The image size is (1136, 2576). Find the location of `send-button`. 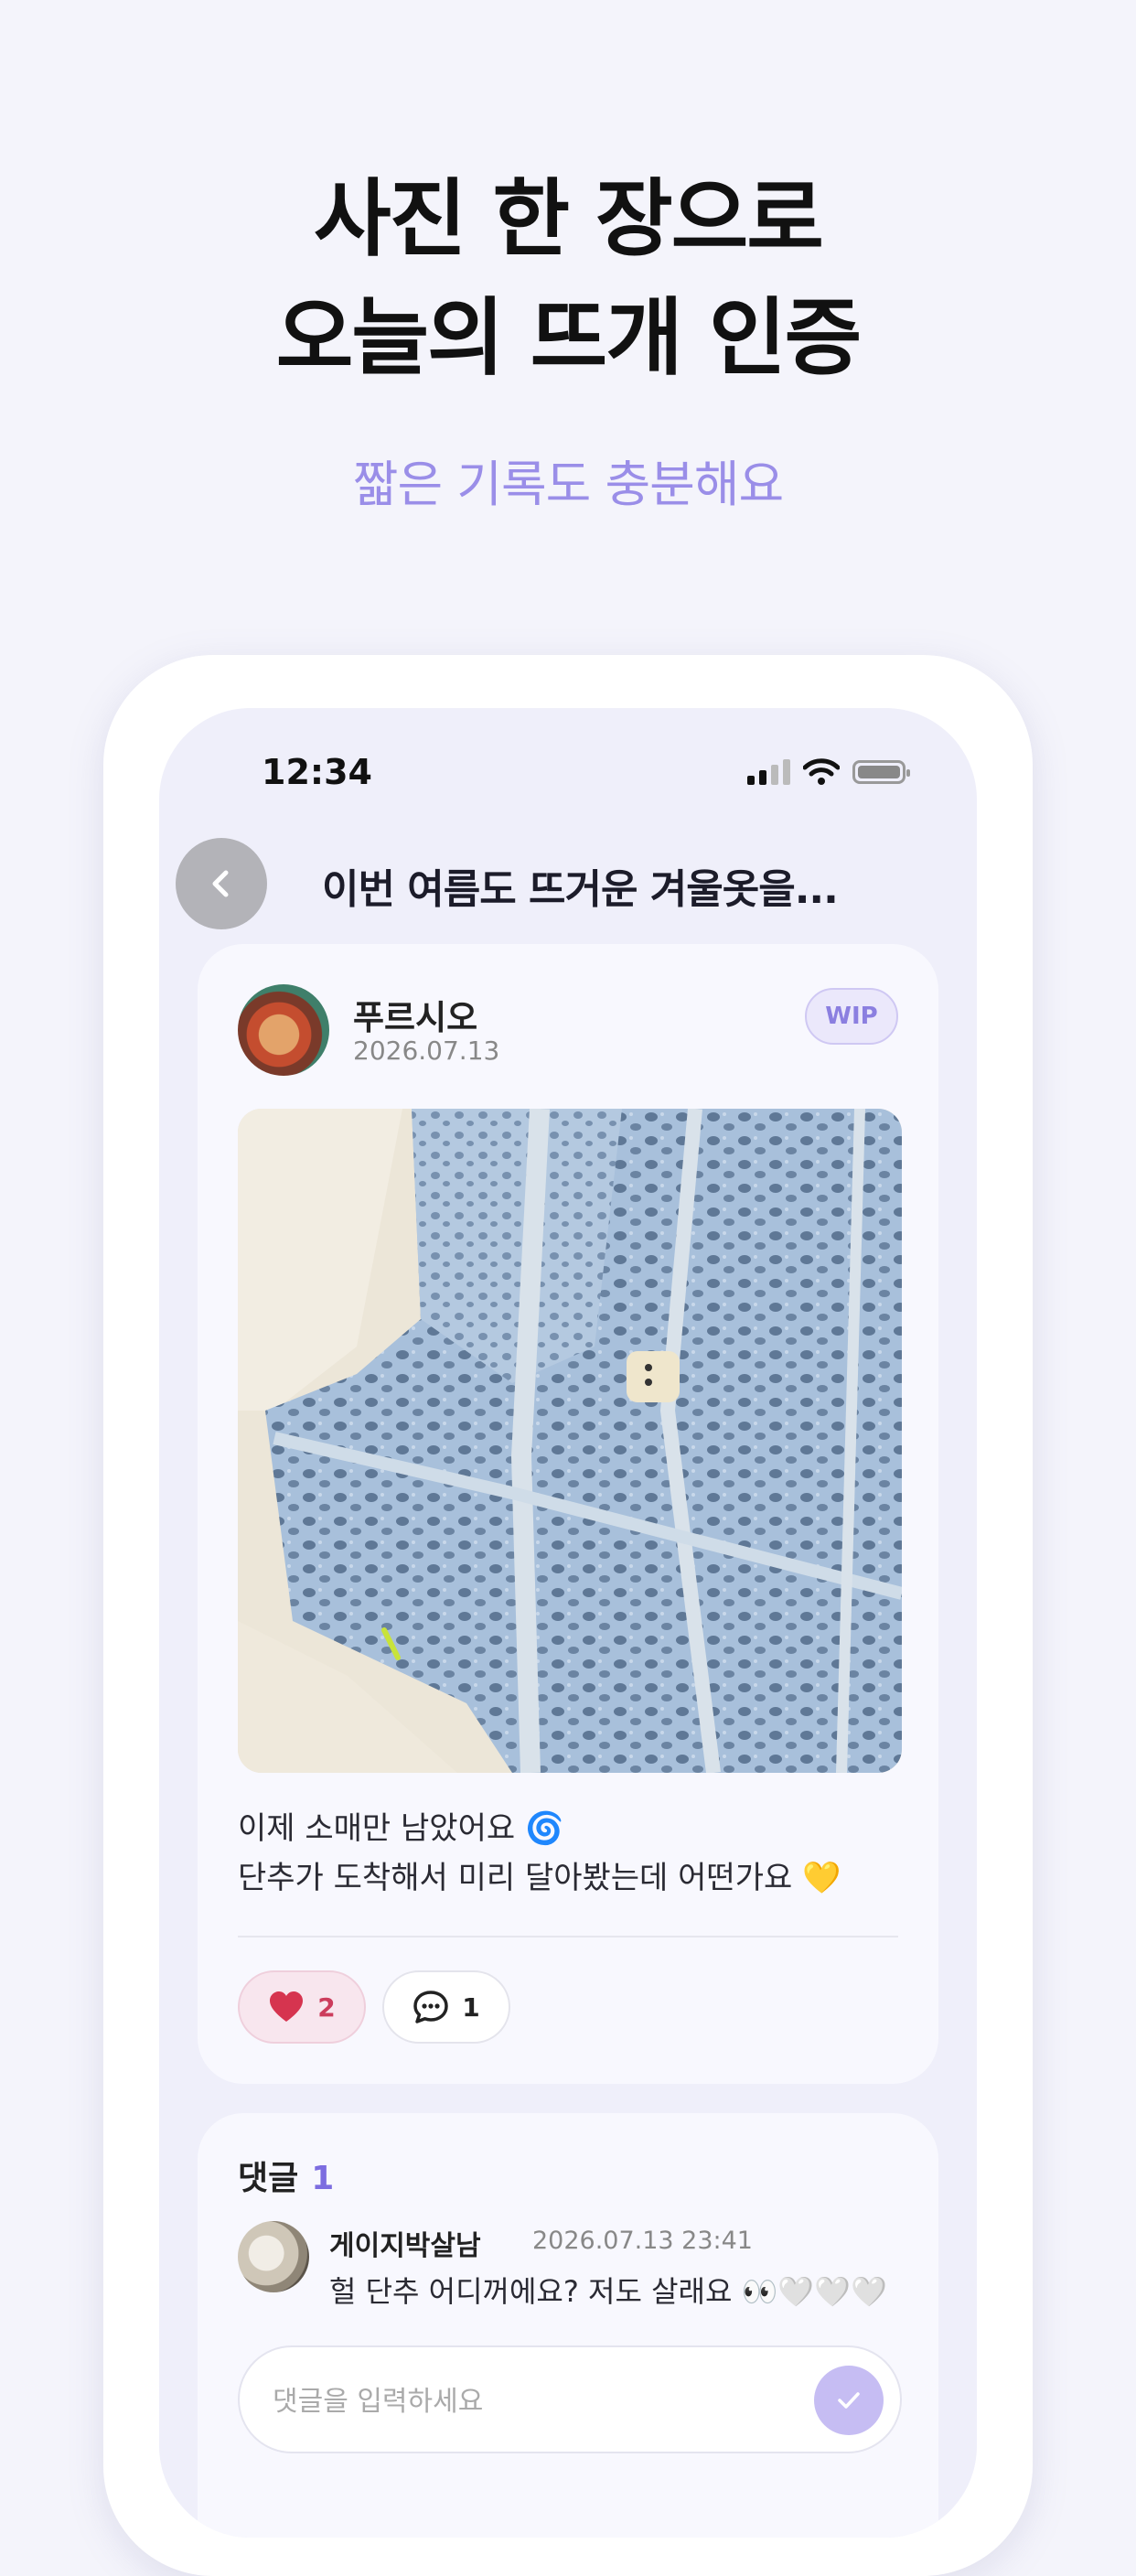

send-button is located at coordinates (849, 2401).